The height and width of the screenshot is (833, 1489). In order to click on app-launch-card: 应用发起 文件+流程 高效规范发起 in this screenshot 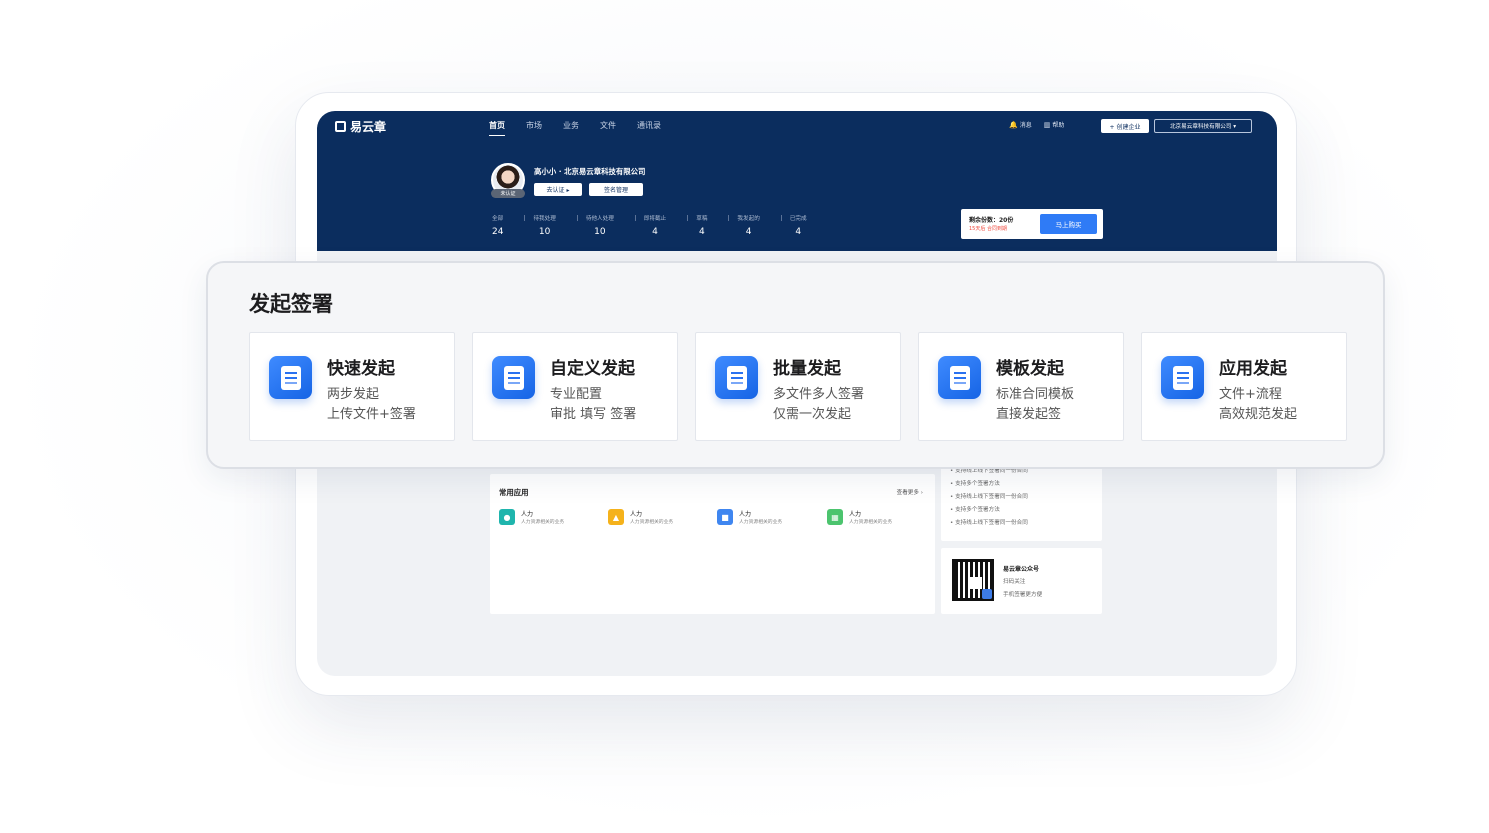, I will do `click(1244, 386)`.